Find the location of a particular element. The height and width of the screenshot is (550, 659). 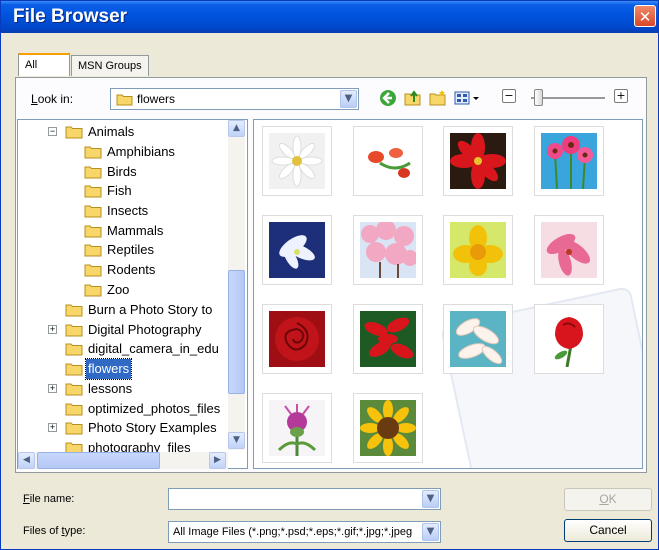

thumbnail-pink-lily is located at coordinates (569, 250).